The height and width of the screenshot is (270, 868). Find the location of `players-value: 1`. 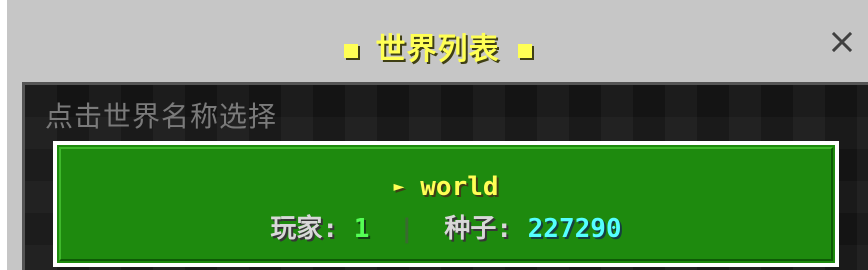

players-value: 1 is located at coordinates (361, 229).